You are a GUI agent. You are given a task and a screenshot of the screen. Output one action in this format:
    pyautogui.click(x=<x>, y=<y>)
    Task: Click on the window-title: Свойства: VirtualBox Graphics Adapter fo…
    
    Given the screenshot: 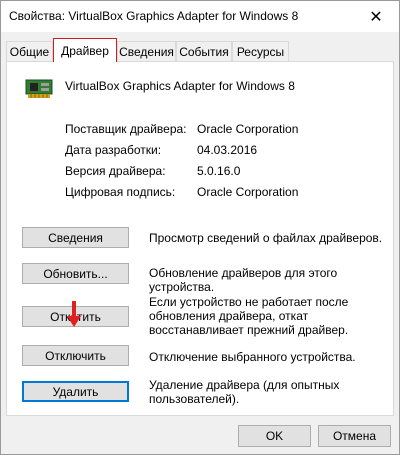 What is the action you would take?
    pyautogui.click(x=154, y=16)
    